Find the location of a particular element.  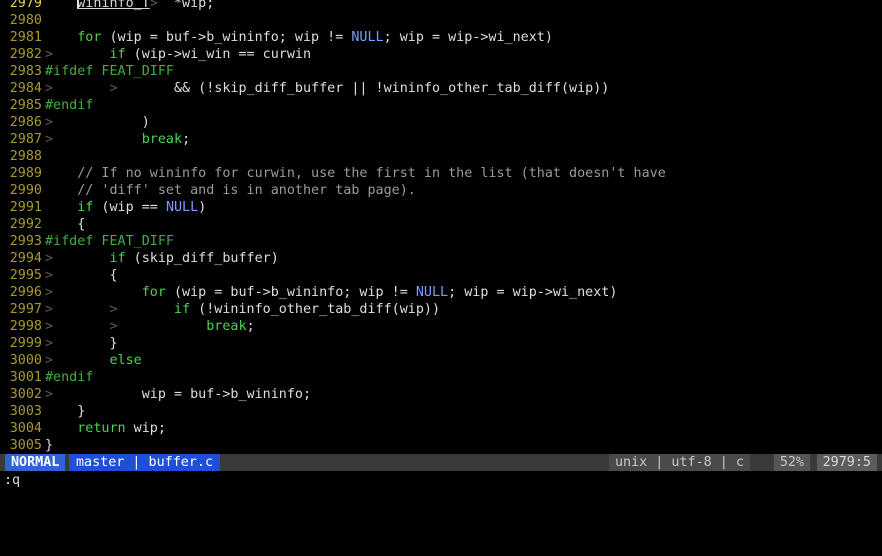

code-line: 3004 return wip; is located at coordinates (441, 428).